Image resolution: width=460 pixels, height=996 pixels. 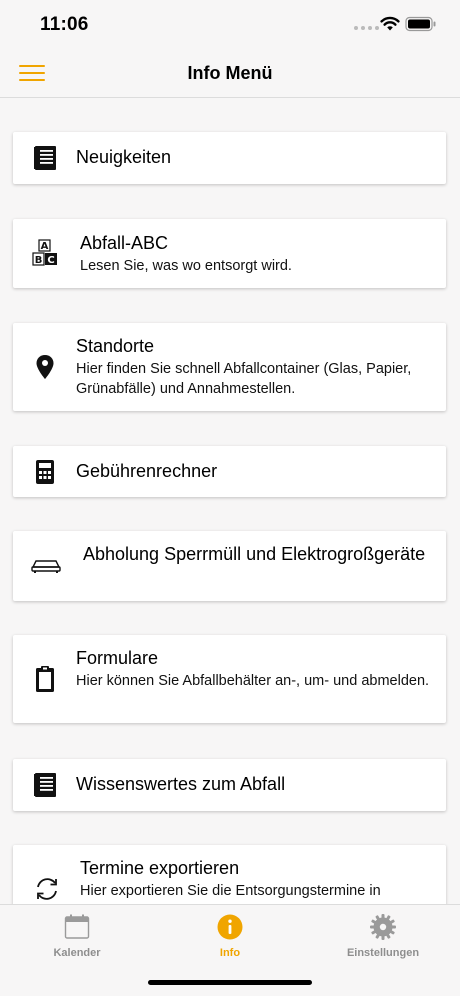 I want to click on menu-item-title: Formulare, so click(x=117, y=658).